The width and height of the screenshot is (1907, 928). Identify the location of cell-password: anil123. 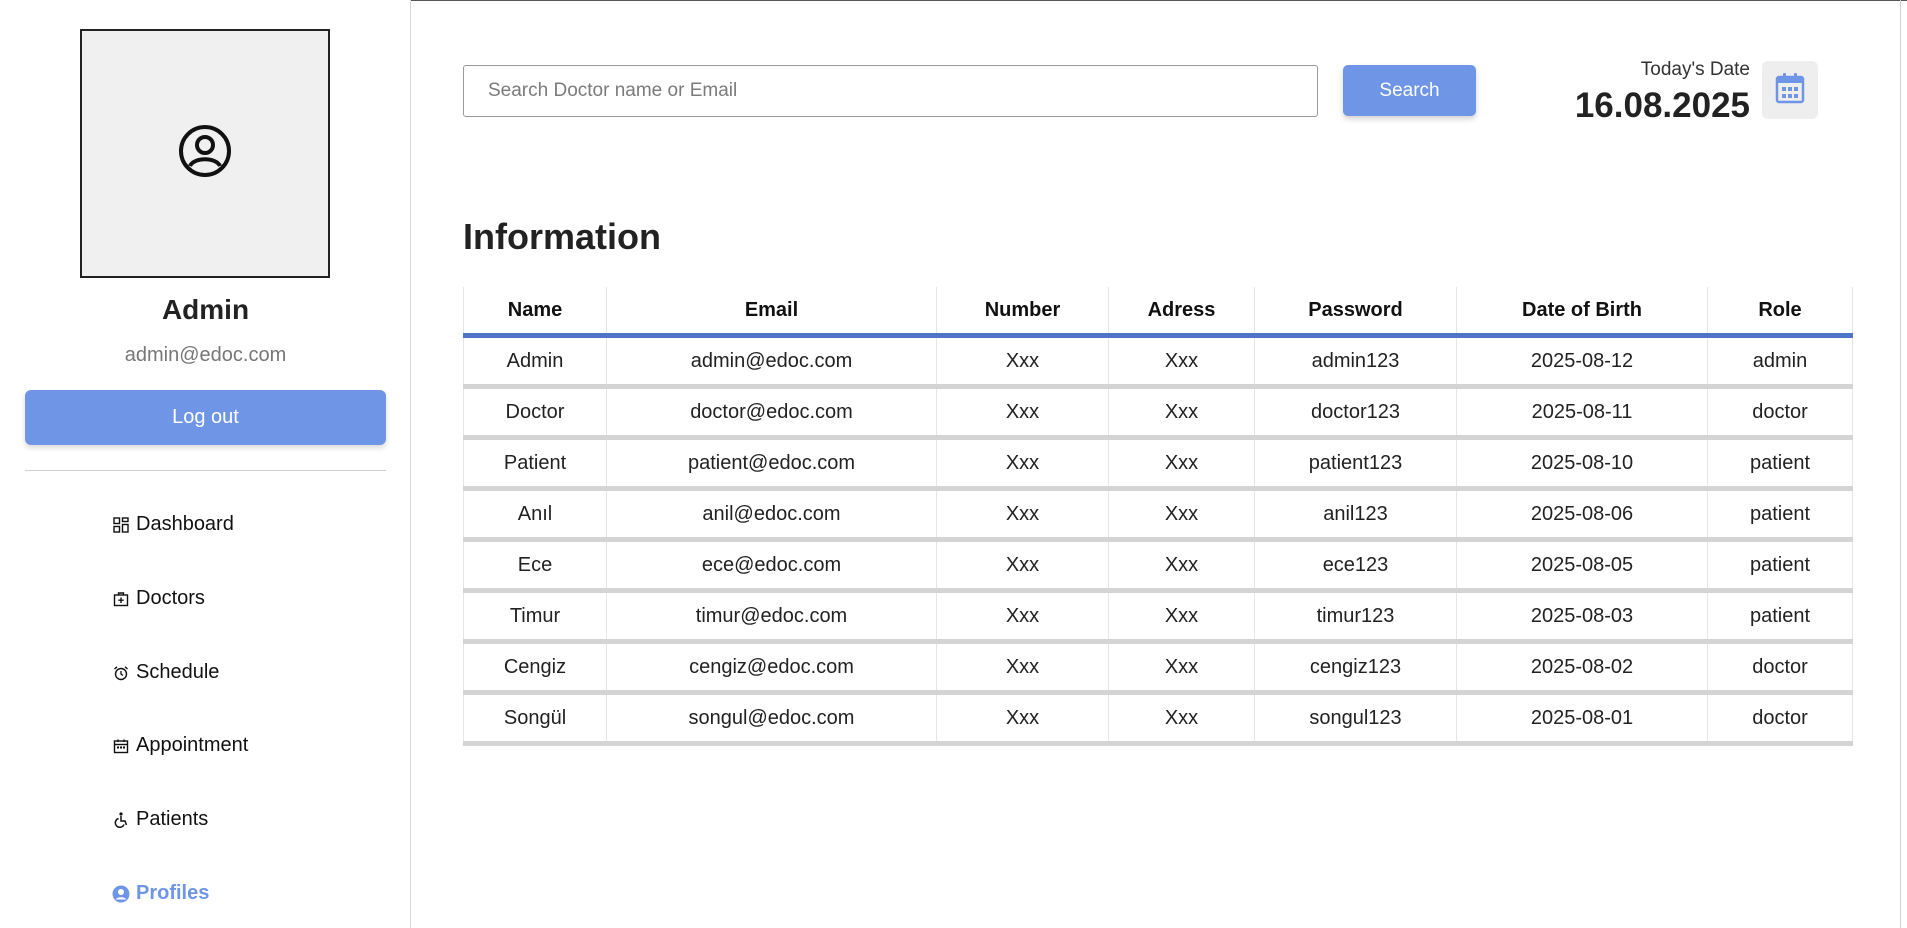
(1355, 515).